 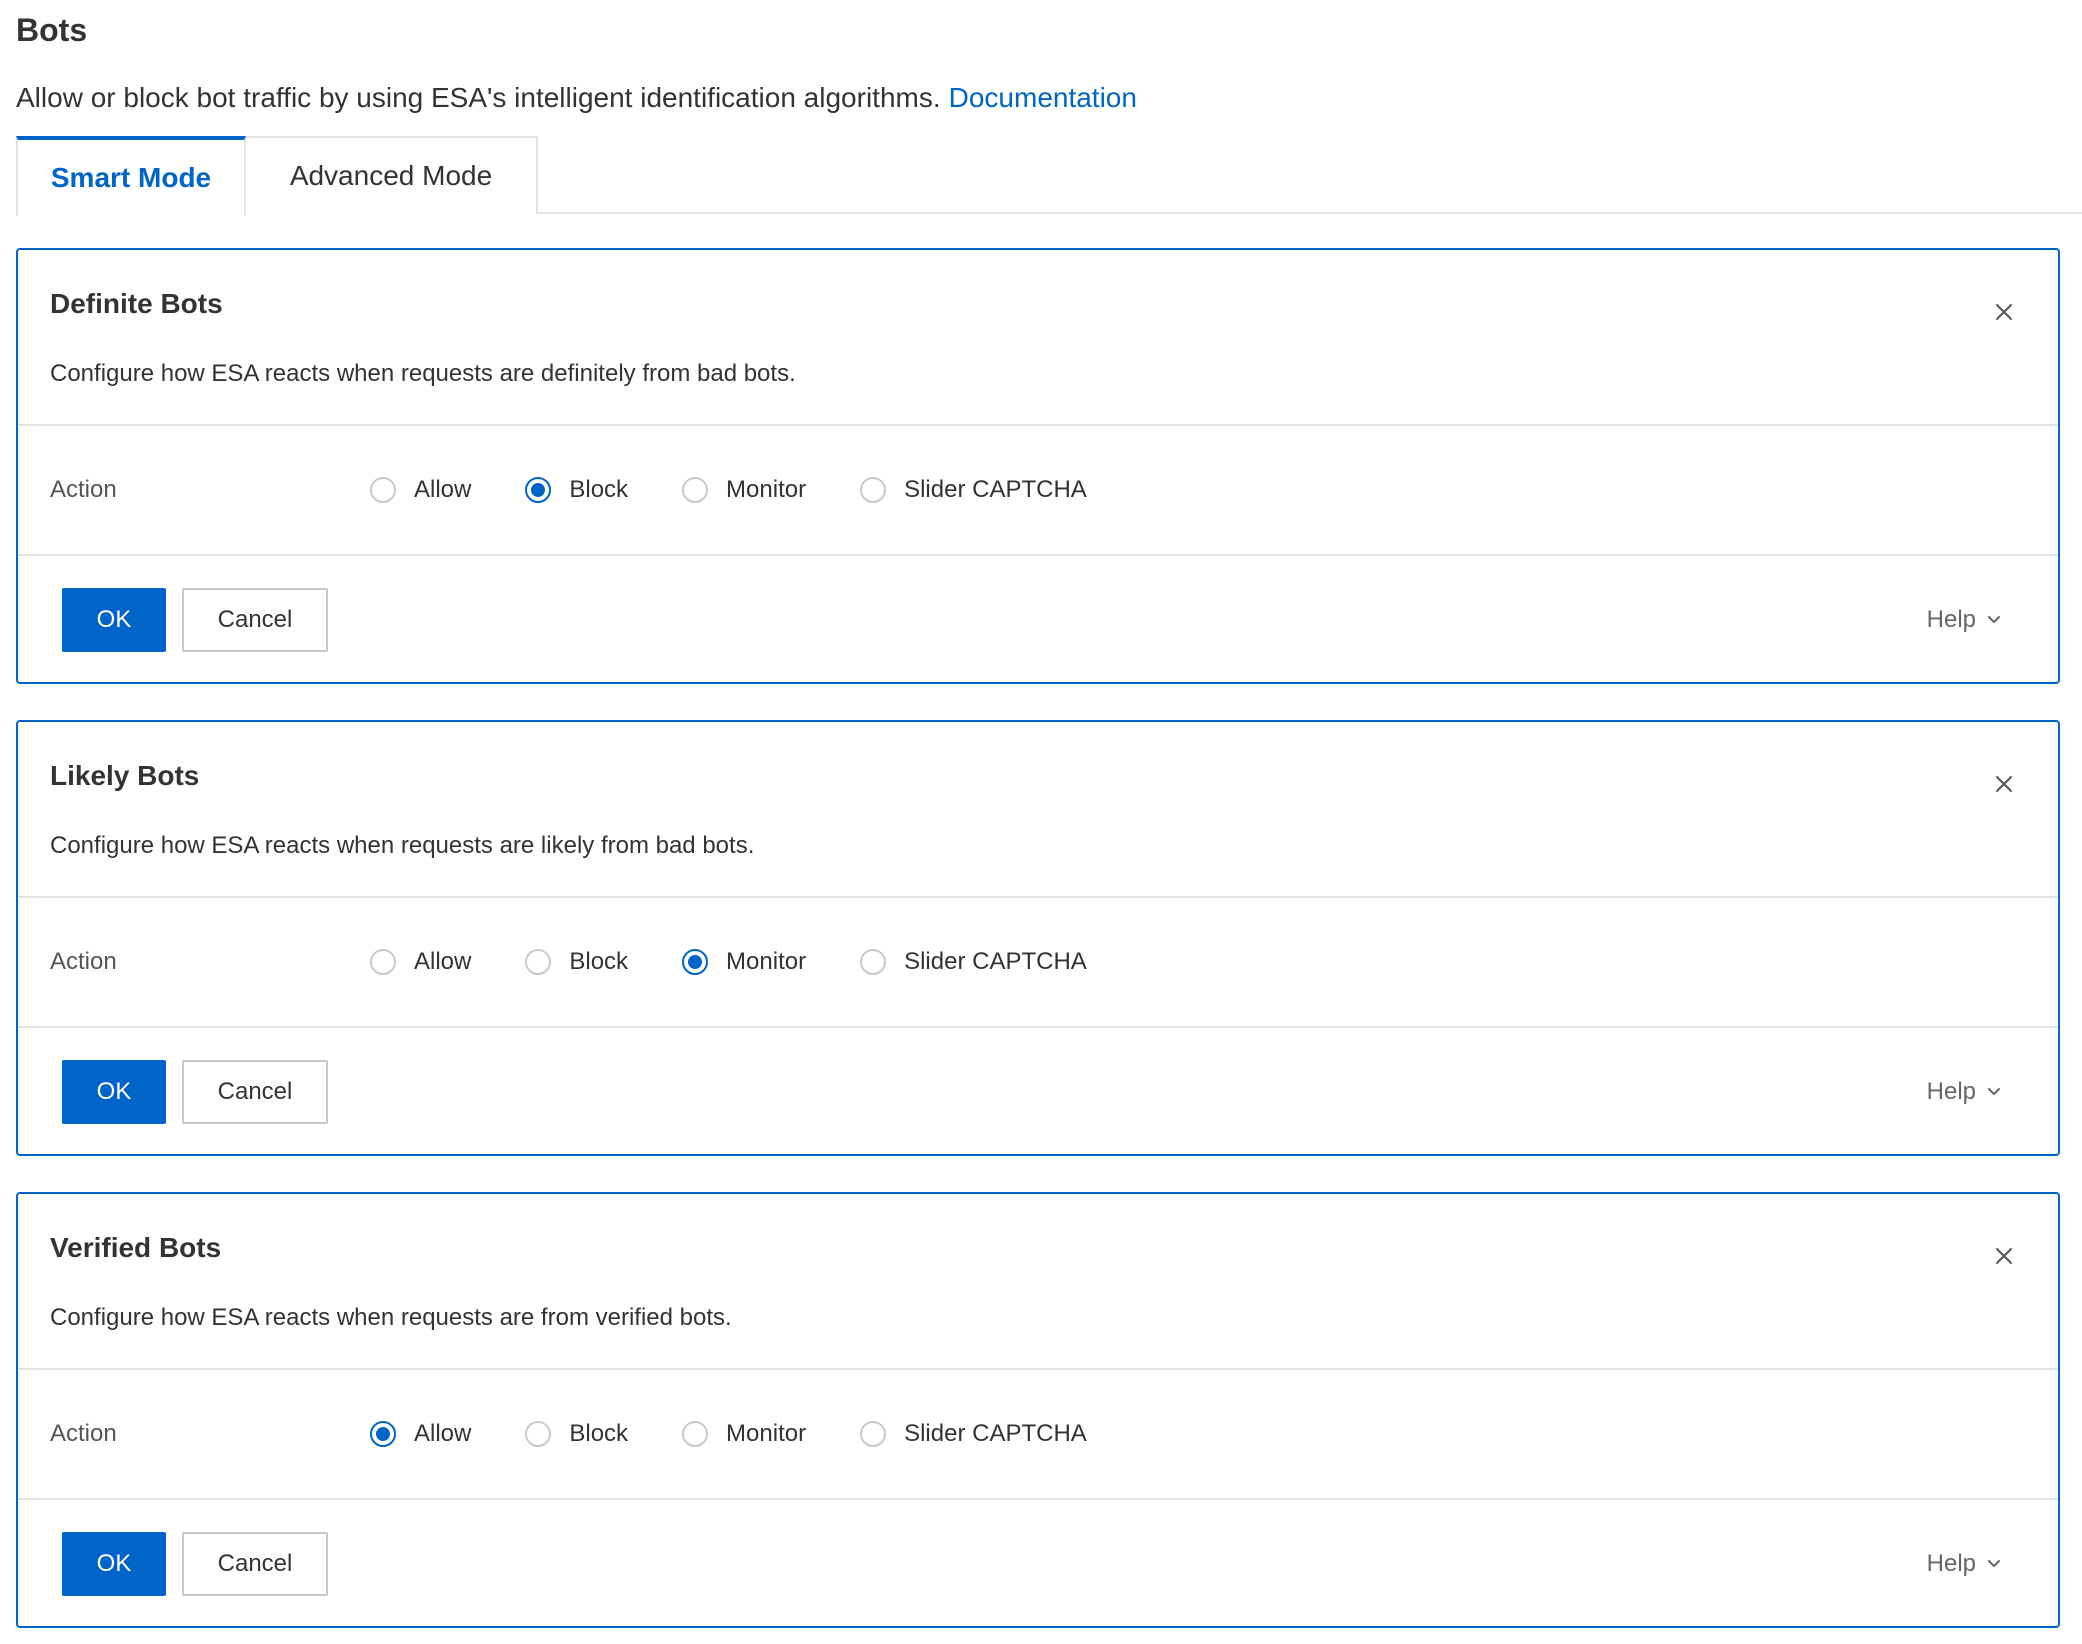 What do you see at coordinates (1043, 97) in the screenshot?
I see `documentation-link: Documentation` at bounding box center [1043, 97].